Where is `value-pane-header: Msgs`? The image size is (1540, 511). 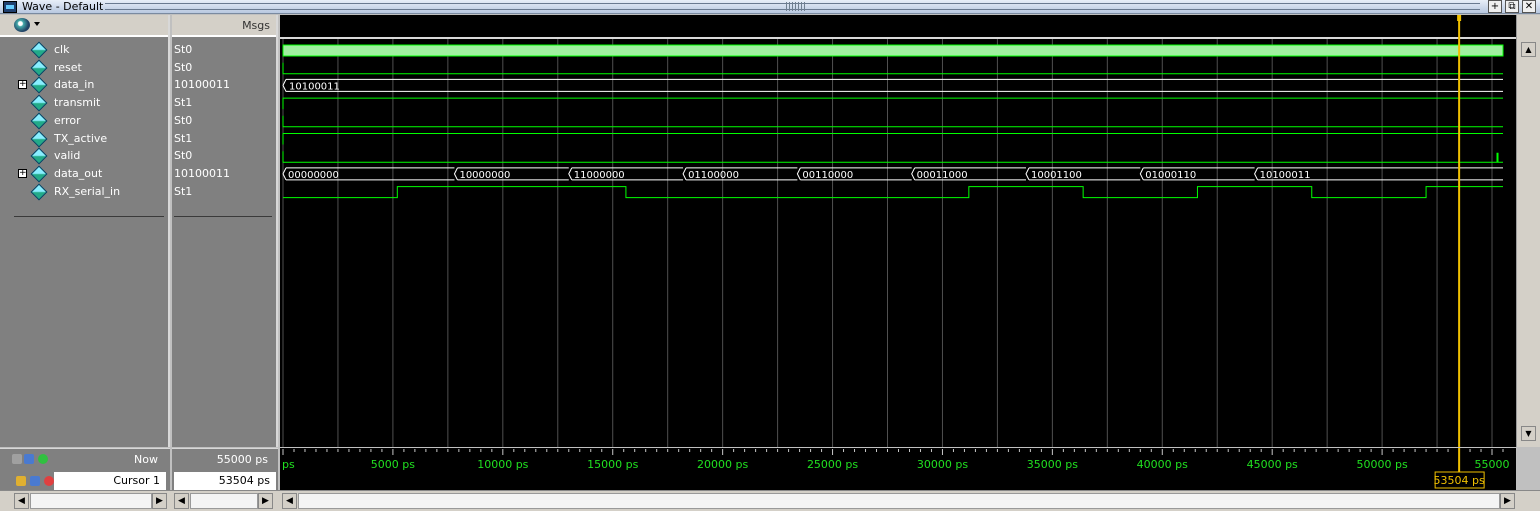 value-pane-header: Msgs is located at coordinates (224, 26).